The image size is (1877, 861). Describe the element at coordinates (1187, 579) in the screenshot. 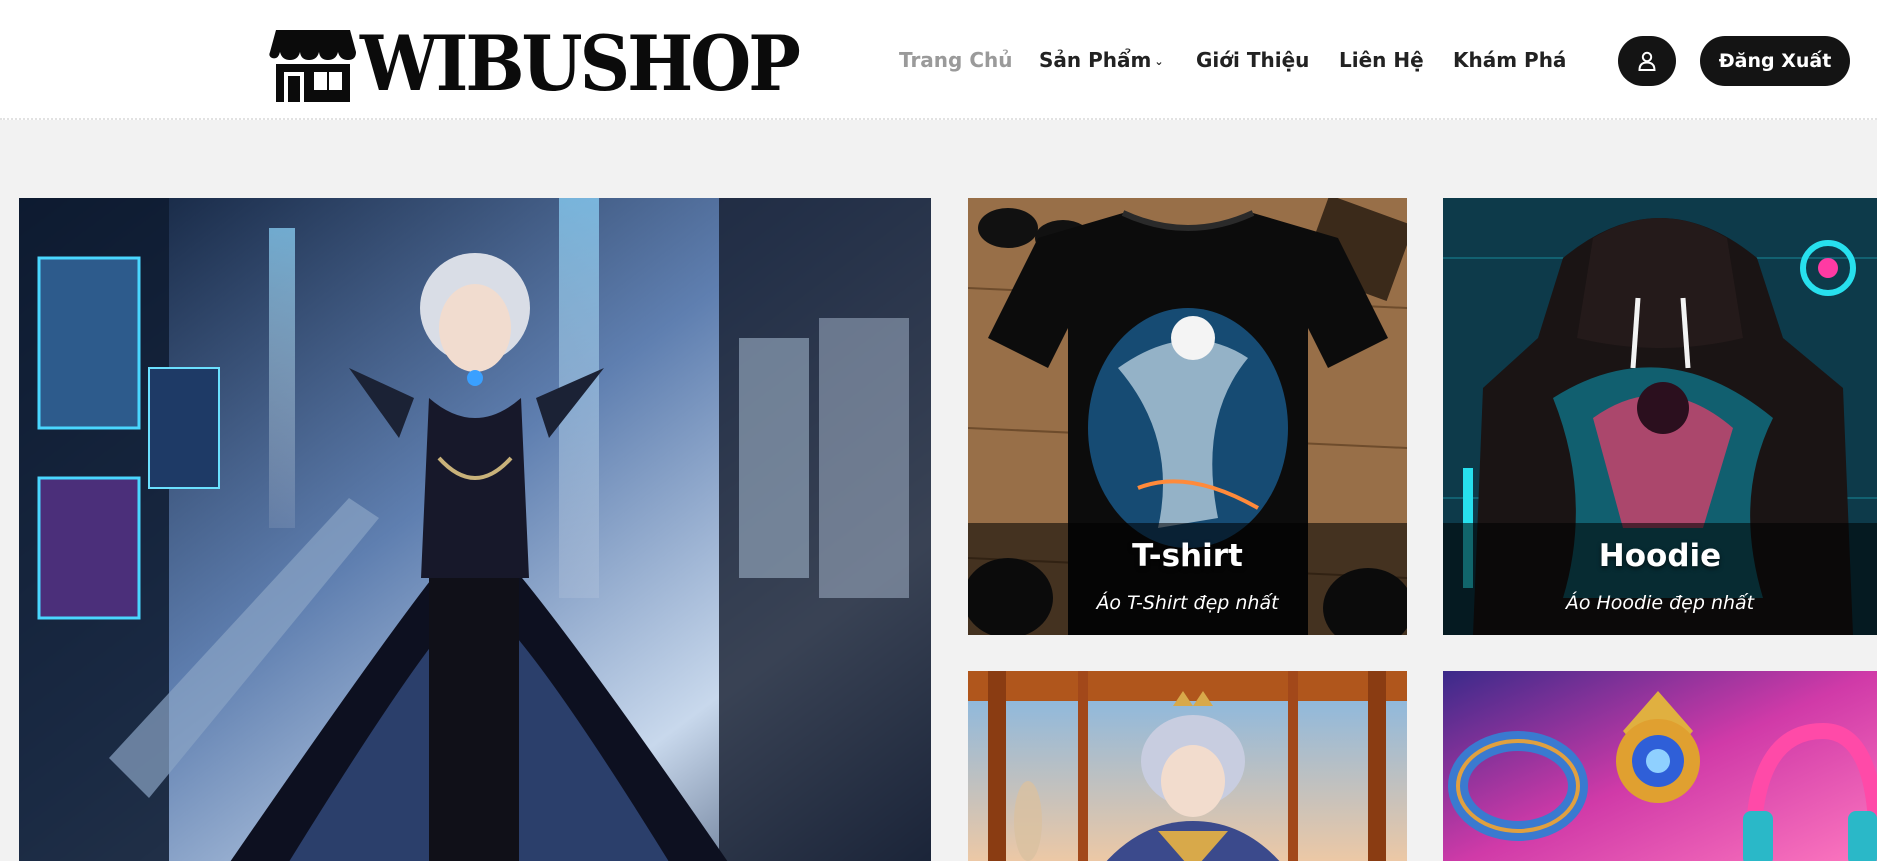

I see `product-caption: T-shirt Áo T-Shirt đẹp nhất` at that location.